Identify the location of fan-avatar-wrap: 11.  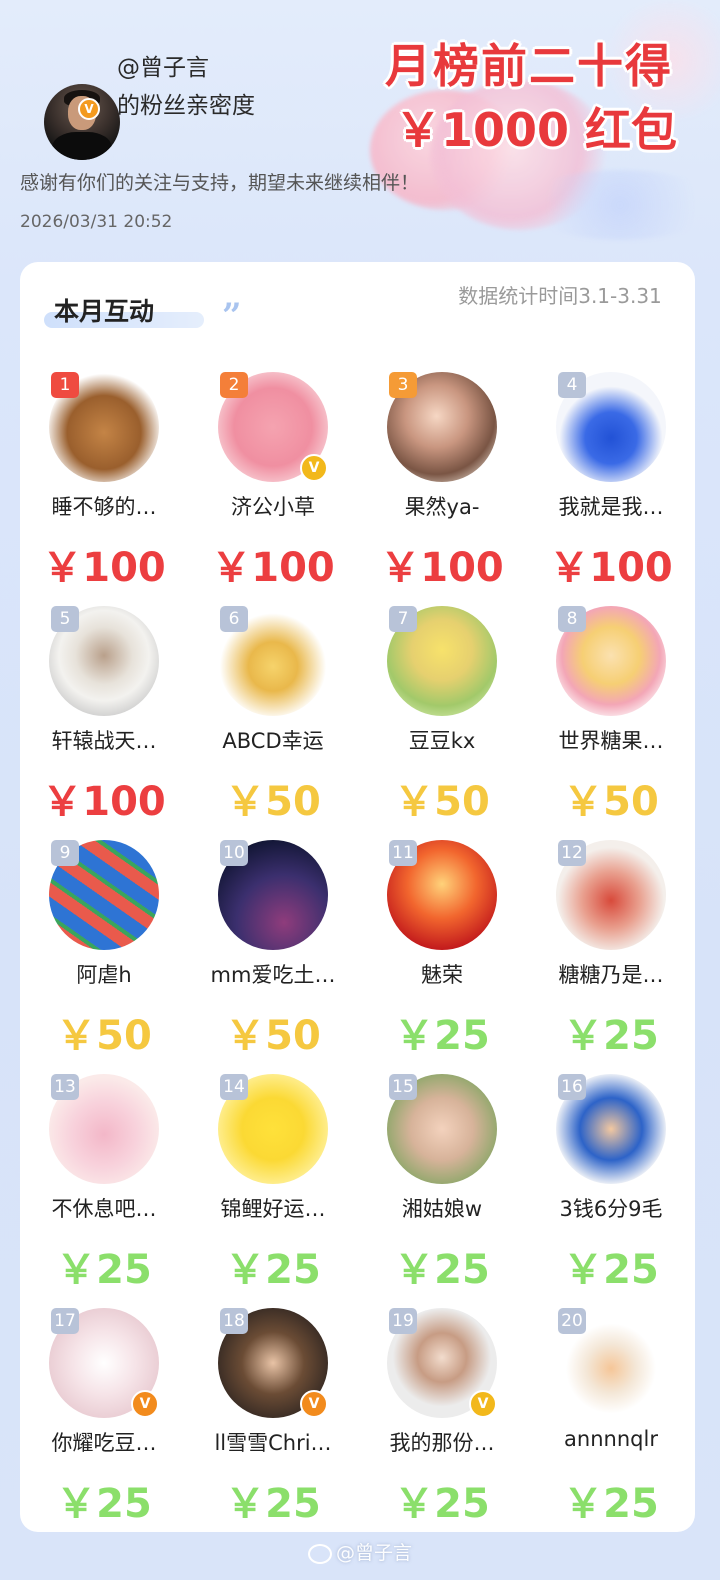
(442, 895).